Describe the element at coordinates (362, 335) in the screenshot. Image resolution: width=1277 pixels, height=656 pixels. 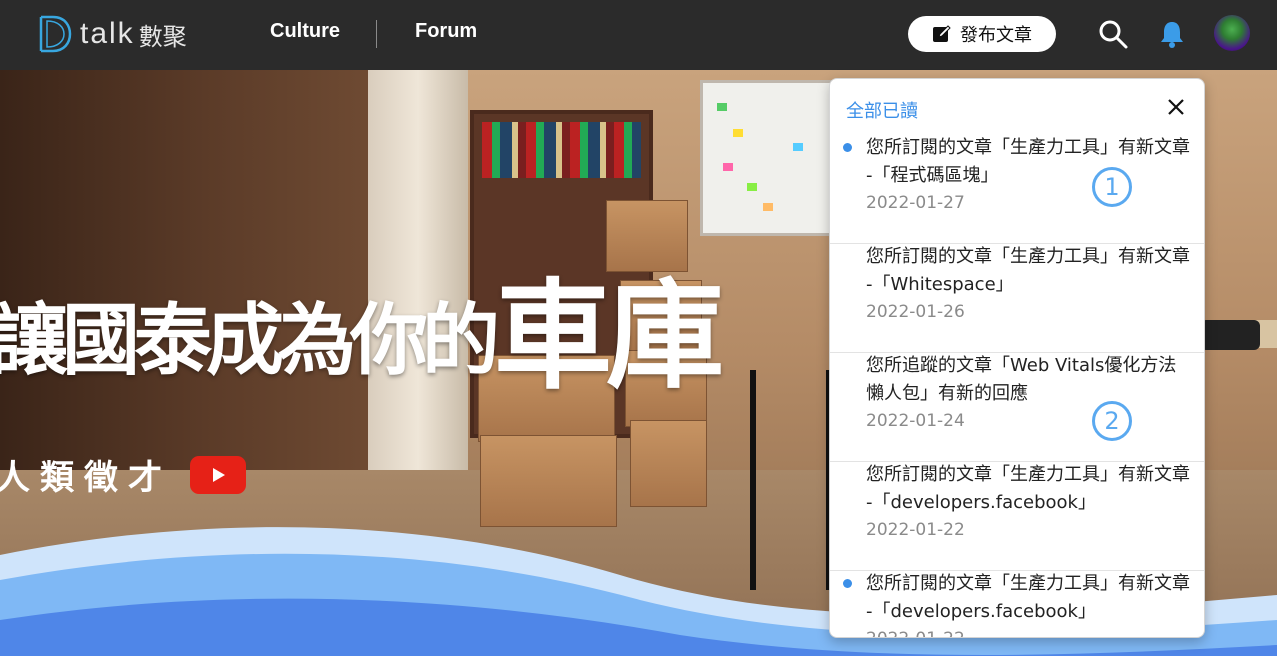
I see `hero-headline: 讓國泰成為你的車庫` at that location.